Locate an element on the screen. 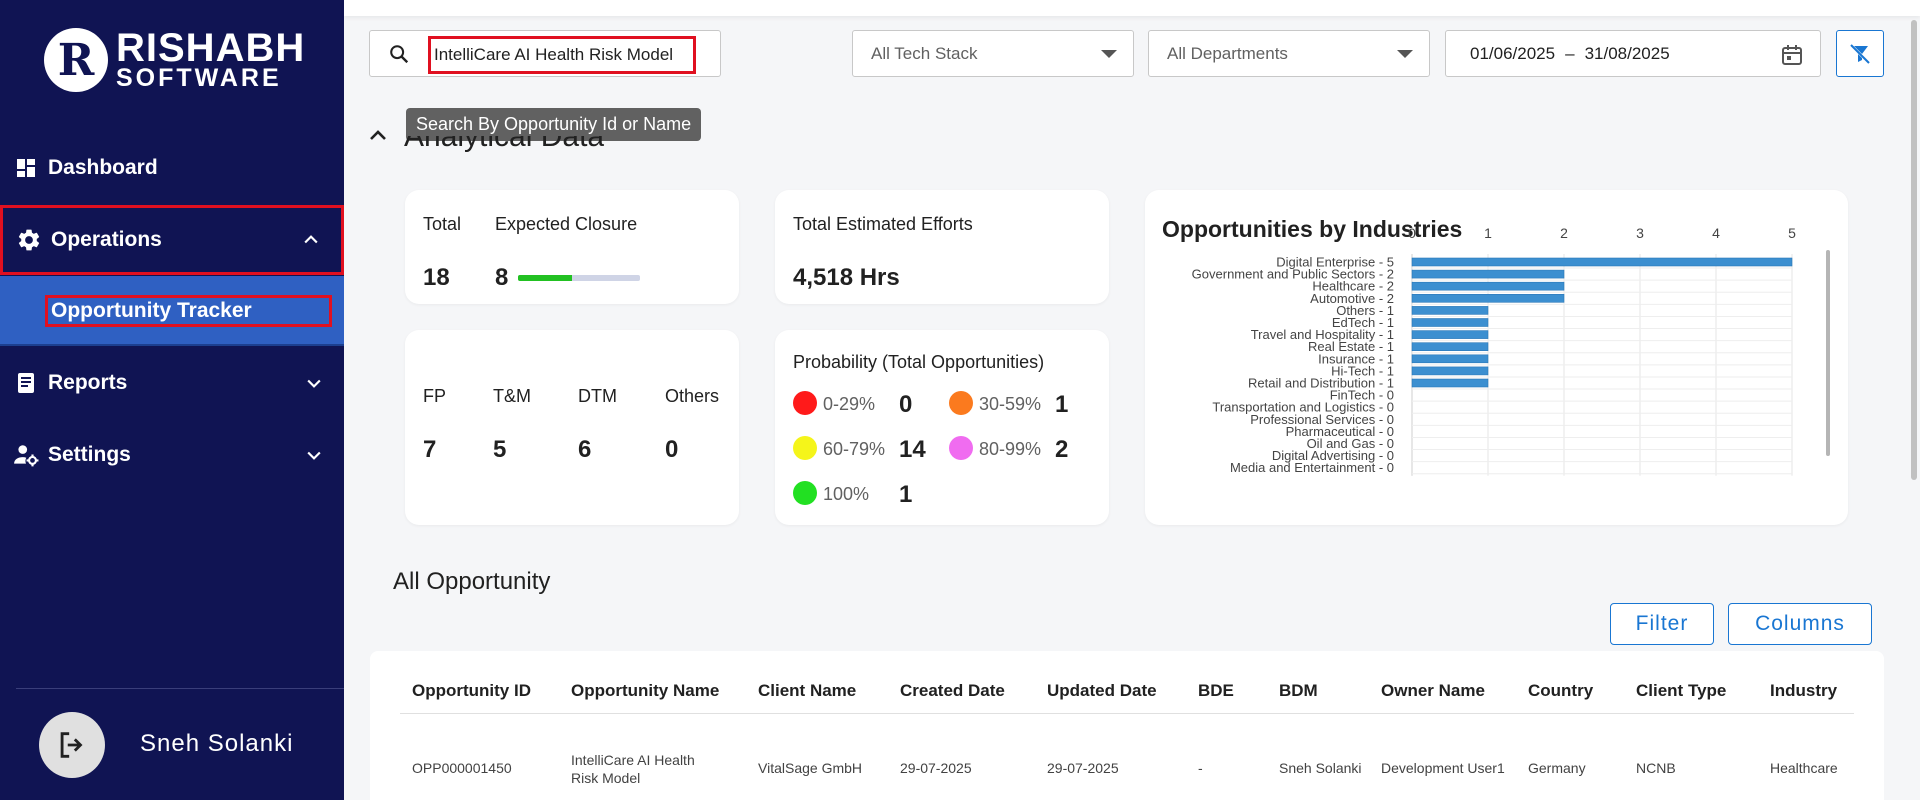 Image resolution: width=1920 pixels, height=800 pixels. department-value: All Departments is located at coordinates (1227, 53).